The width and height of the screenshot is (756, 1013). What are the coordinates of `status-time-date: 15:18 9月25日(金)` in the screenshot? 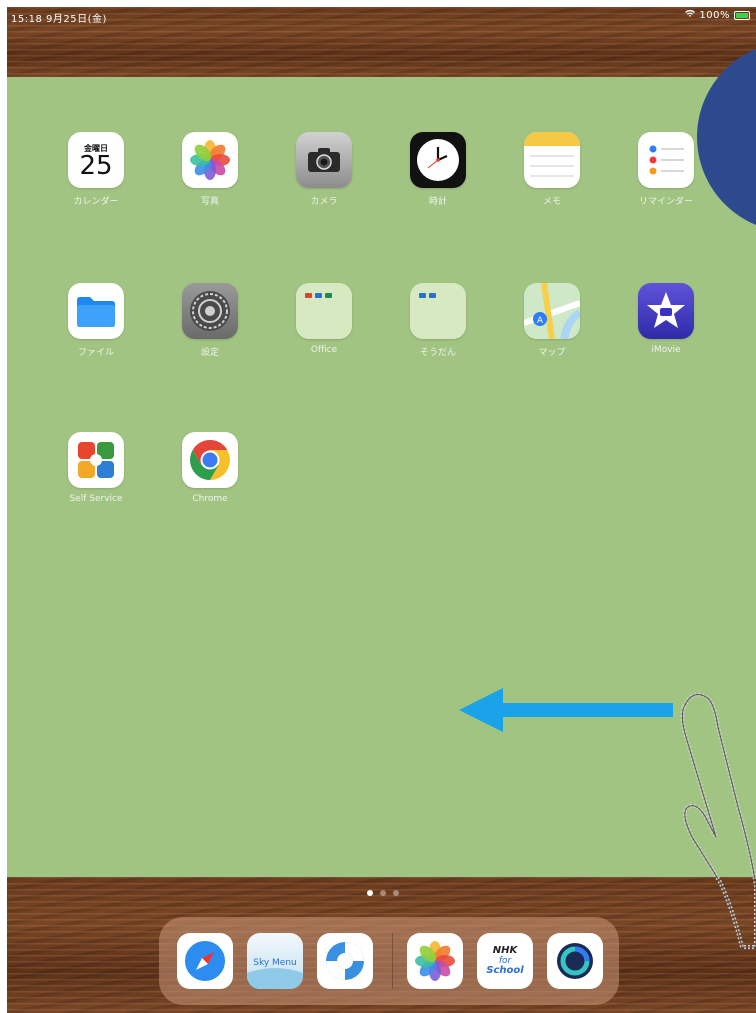 It's located at (59, 19).